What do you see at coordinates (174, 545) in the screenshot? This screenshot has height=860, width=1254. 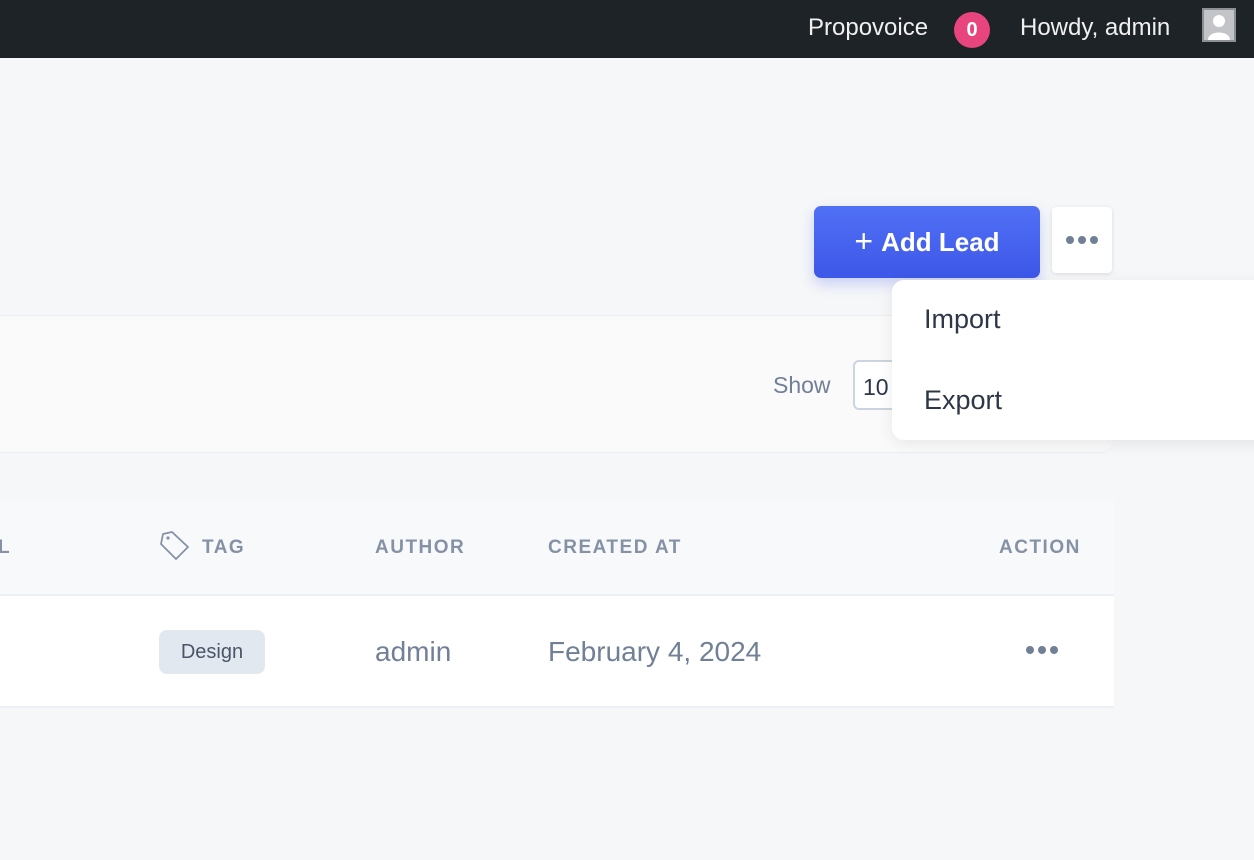 I see `tag-icon` at bounding box center [174, 545].